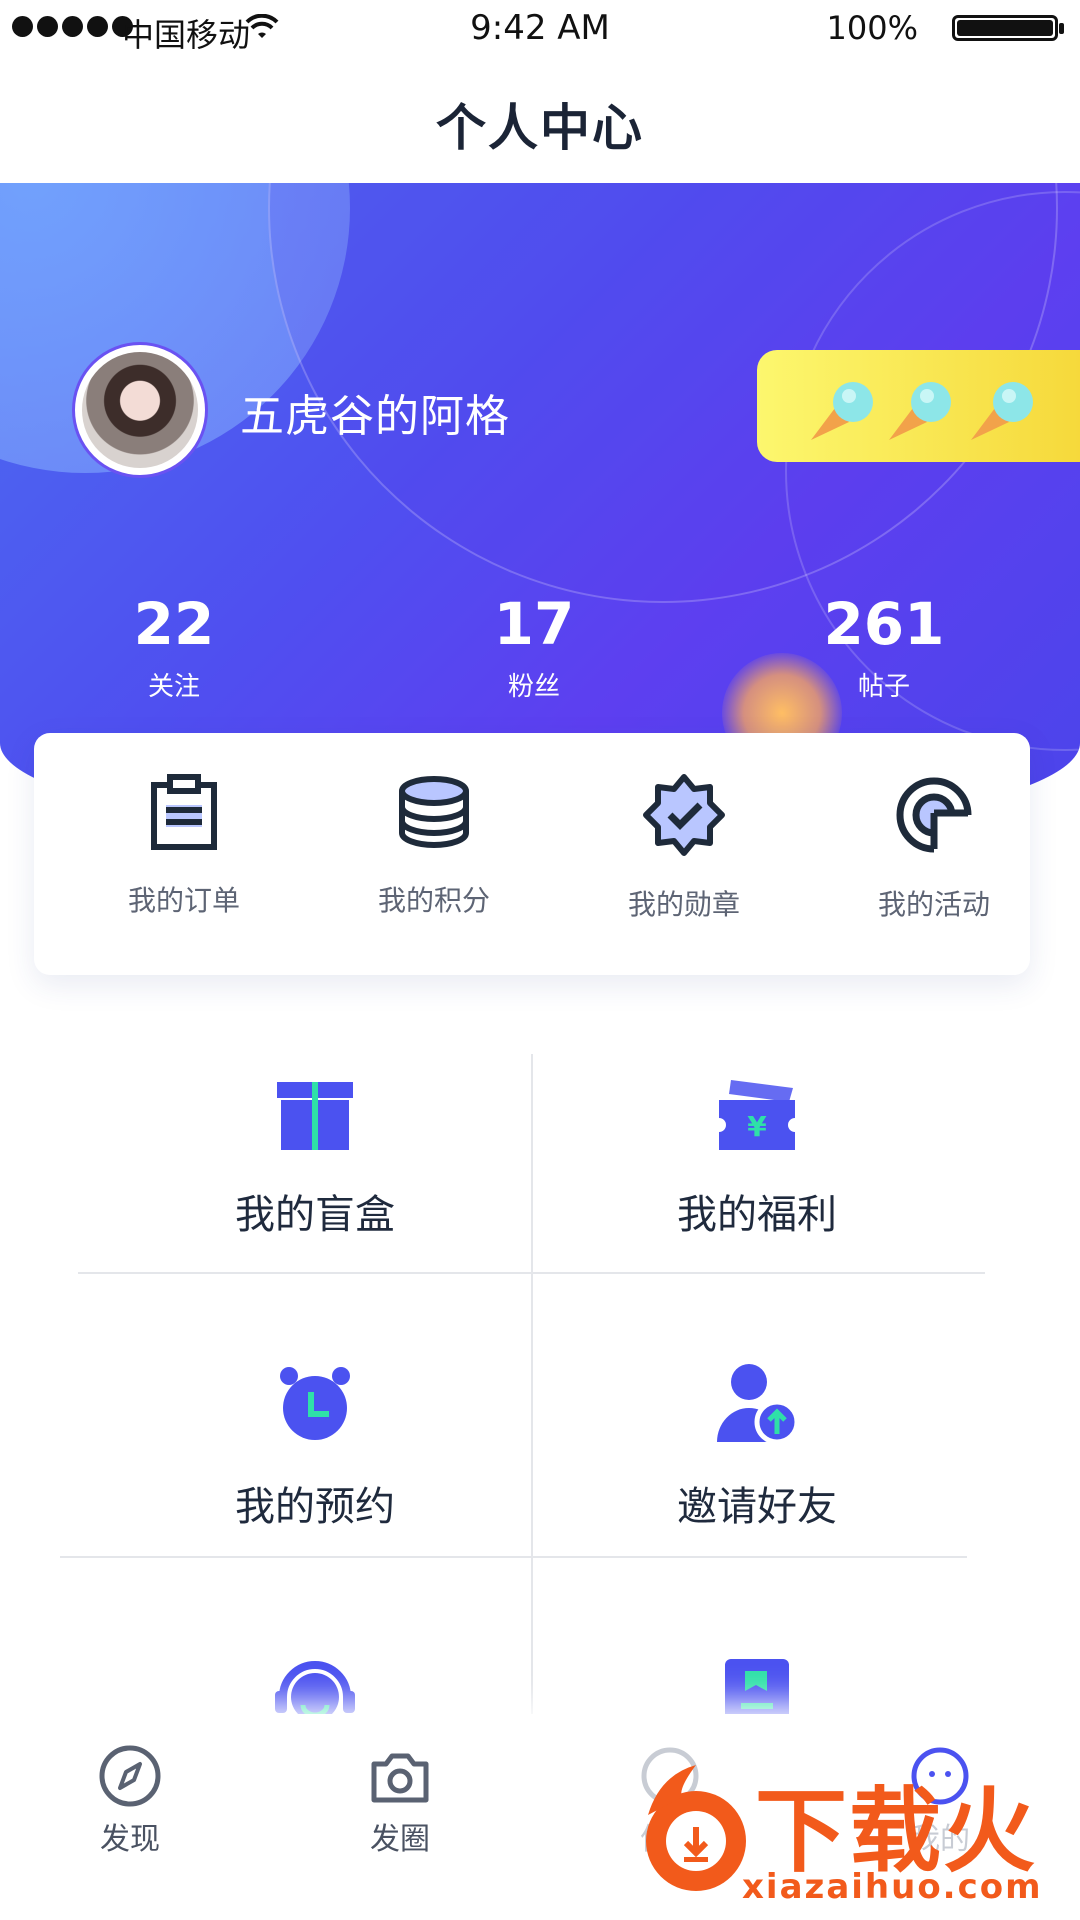 Image resolution: width=1080 pixels, height=1920 pixels. I want to click on clipboard-icon, so click(184, 812).